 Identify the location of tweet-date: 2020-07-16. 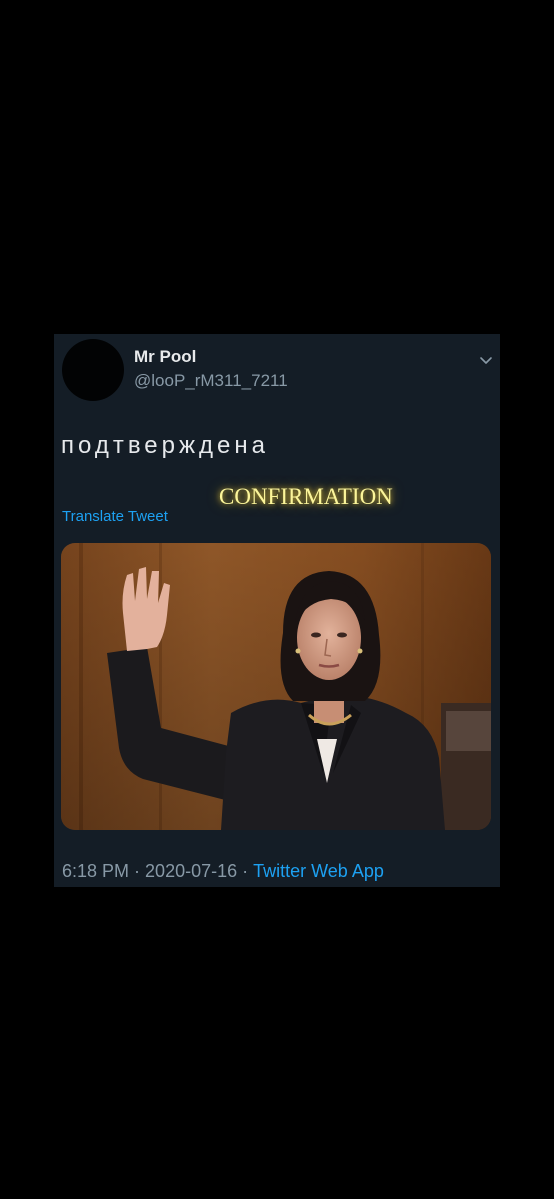
(191, 871).